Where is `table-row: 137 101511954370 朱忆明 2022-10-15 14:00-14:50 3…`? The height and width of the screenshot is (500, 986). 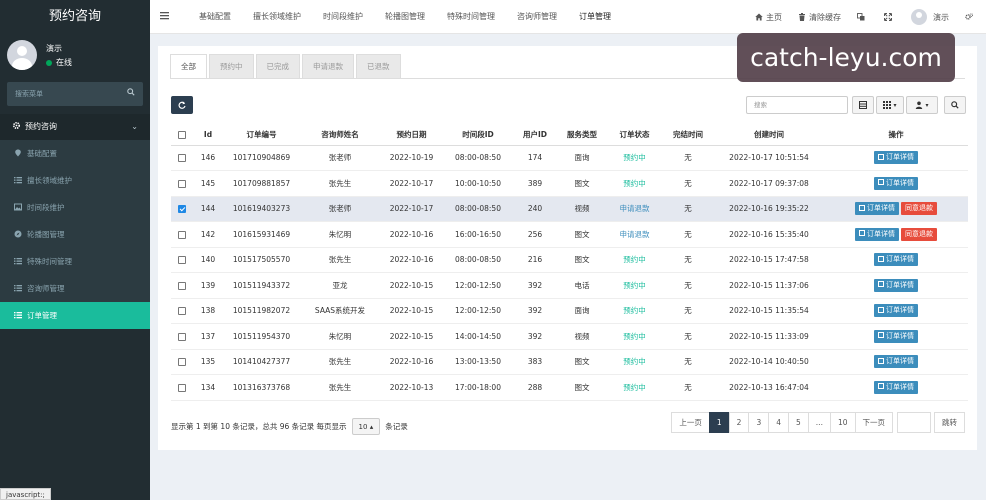 table-row: 137 101511954370 朱忆明 2022-10-15 14:00-14:50 3… is located at coordinates (569, 336).